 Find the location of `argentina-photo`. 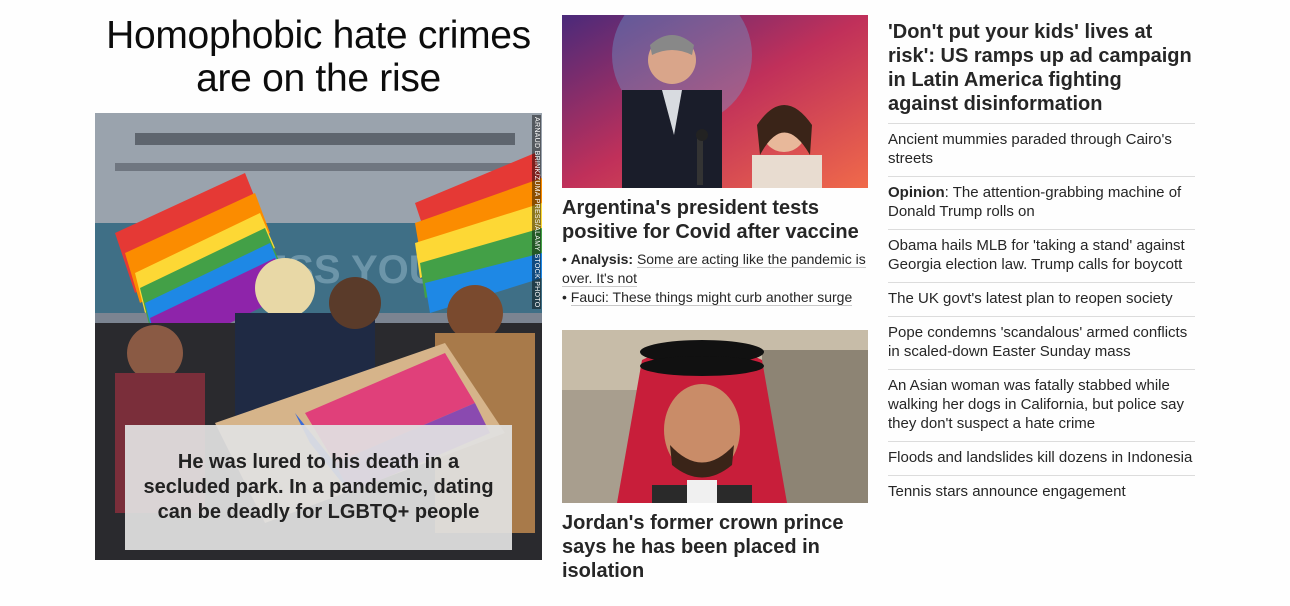

argentina-photo is located at coordinates (715, 101).